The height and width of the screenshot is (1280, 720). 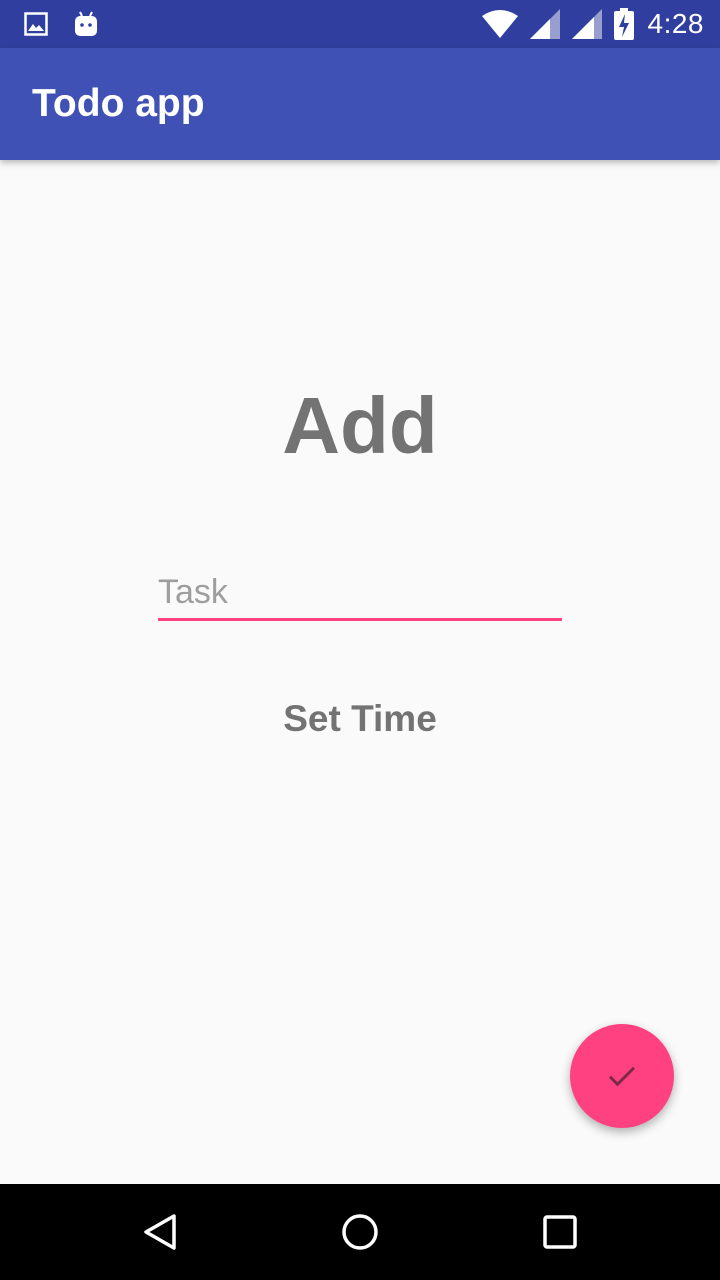 I want to click on battery-charging-icon, so click(x=623, y=24).